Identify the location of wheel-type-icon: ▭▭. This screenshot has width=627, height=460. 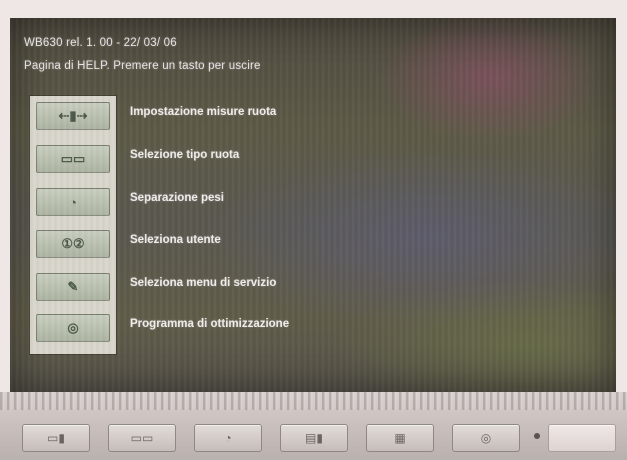
(73, 159).